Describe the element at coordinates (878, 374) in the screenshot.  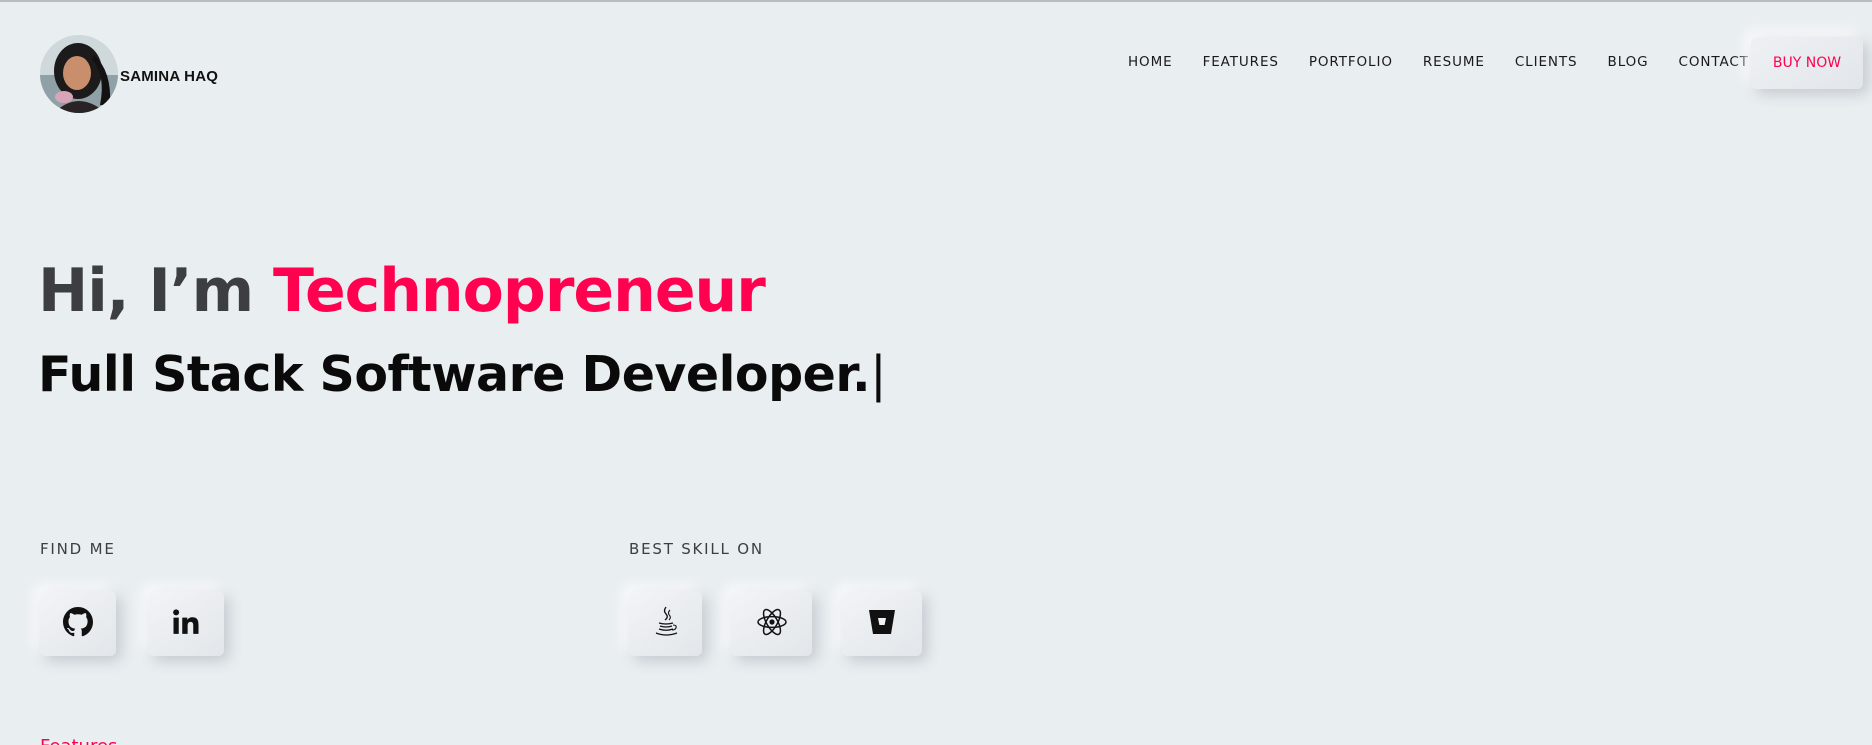
I see `typing-cursor: |` at that location.